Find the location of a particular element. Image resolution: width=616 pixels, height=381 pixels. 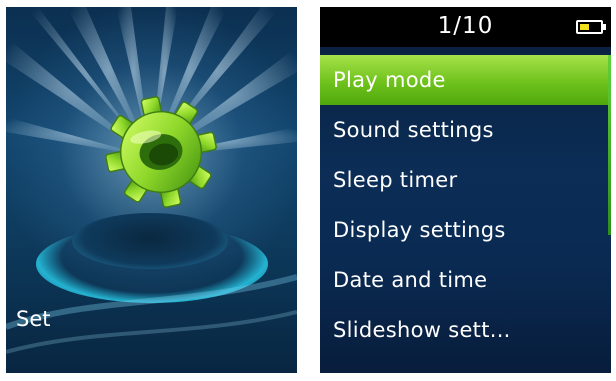

battery-level is located at coordinates (584, 27).